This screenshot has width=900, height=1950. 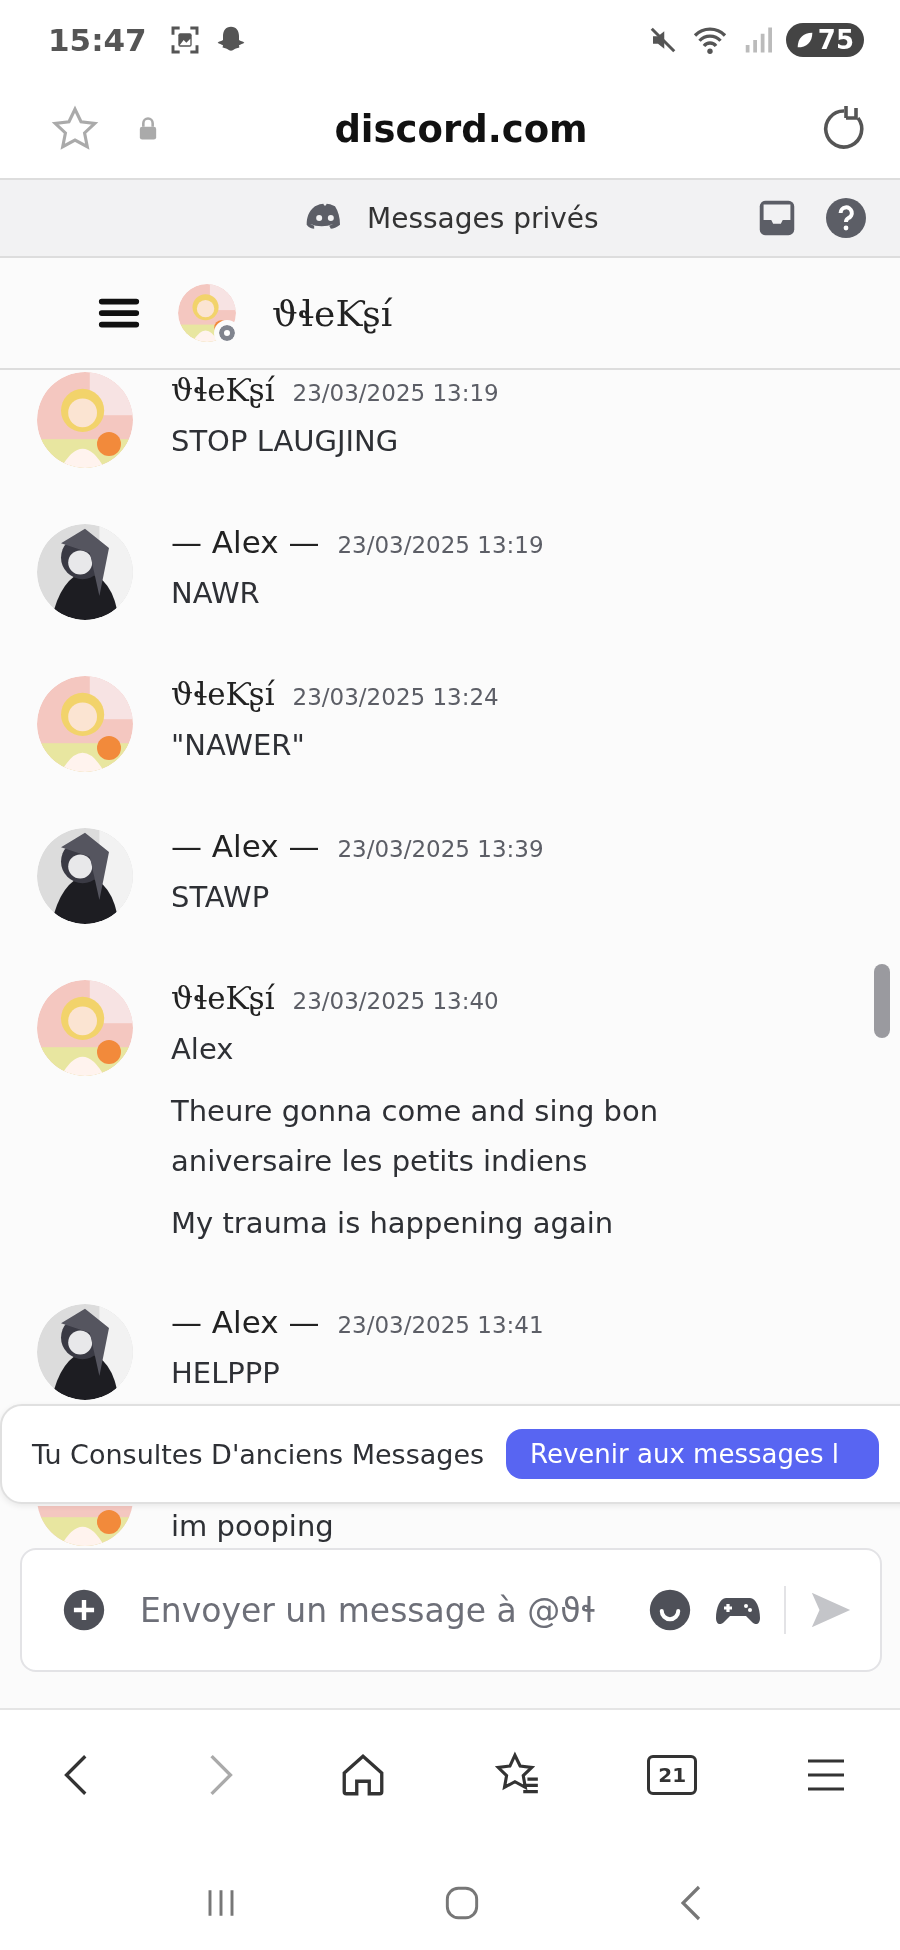 I want to click on message-text: Theure gonna come and sing bon aniversaire les petits indiens, so click(x=415, y=1136).